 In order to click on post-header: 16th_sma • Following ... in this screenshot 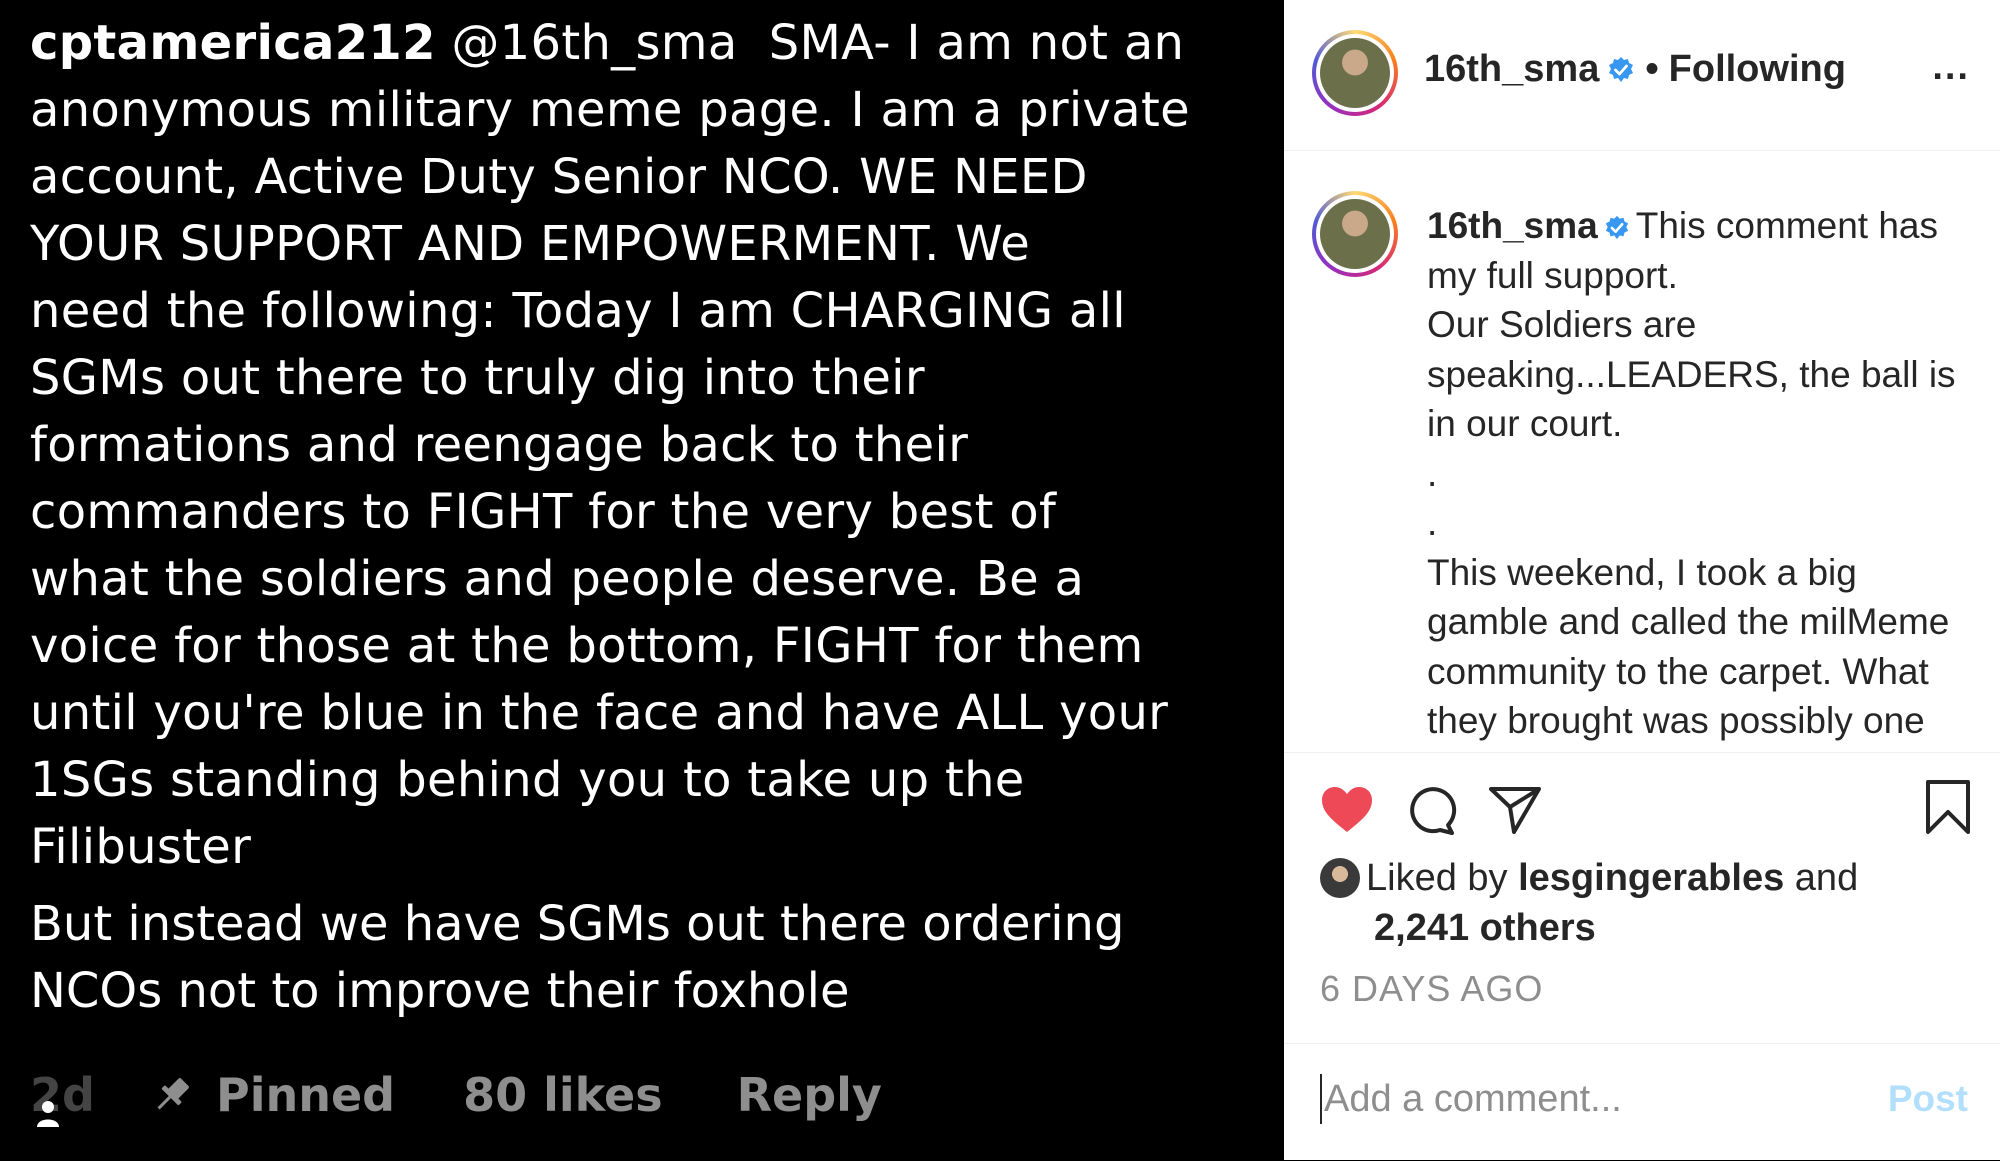, I will do `click(1642, 75)`.